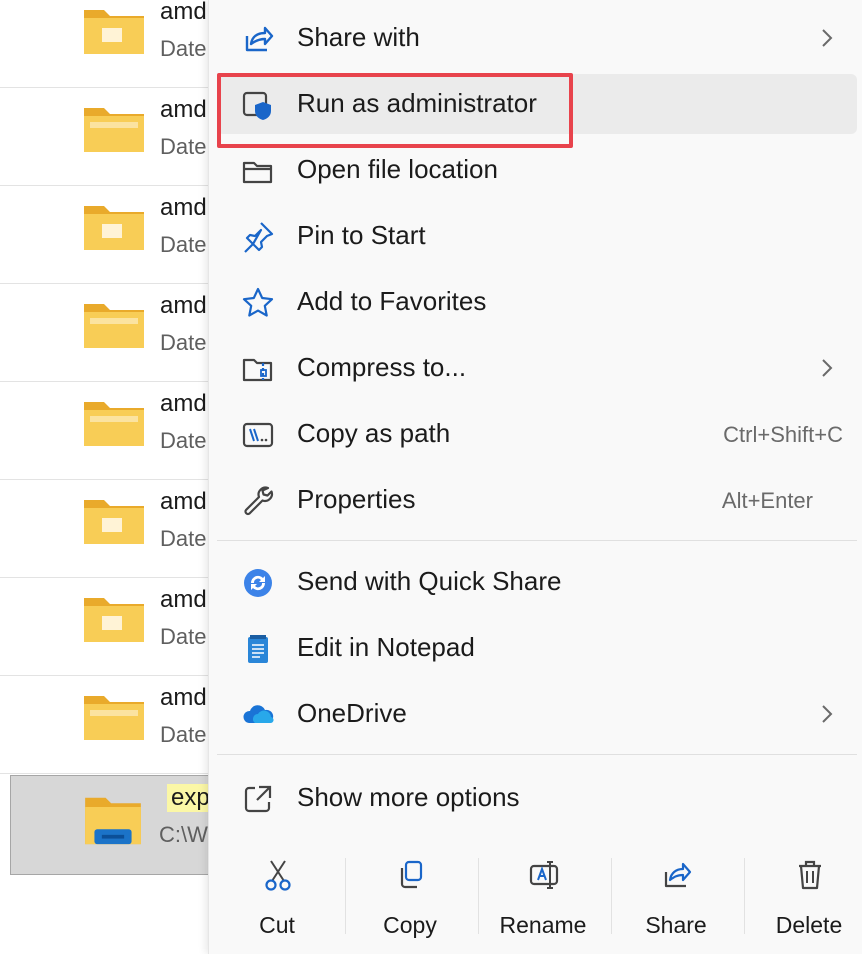  I want to click on open-external-icon, so click(258, 799).